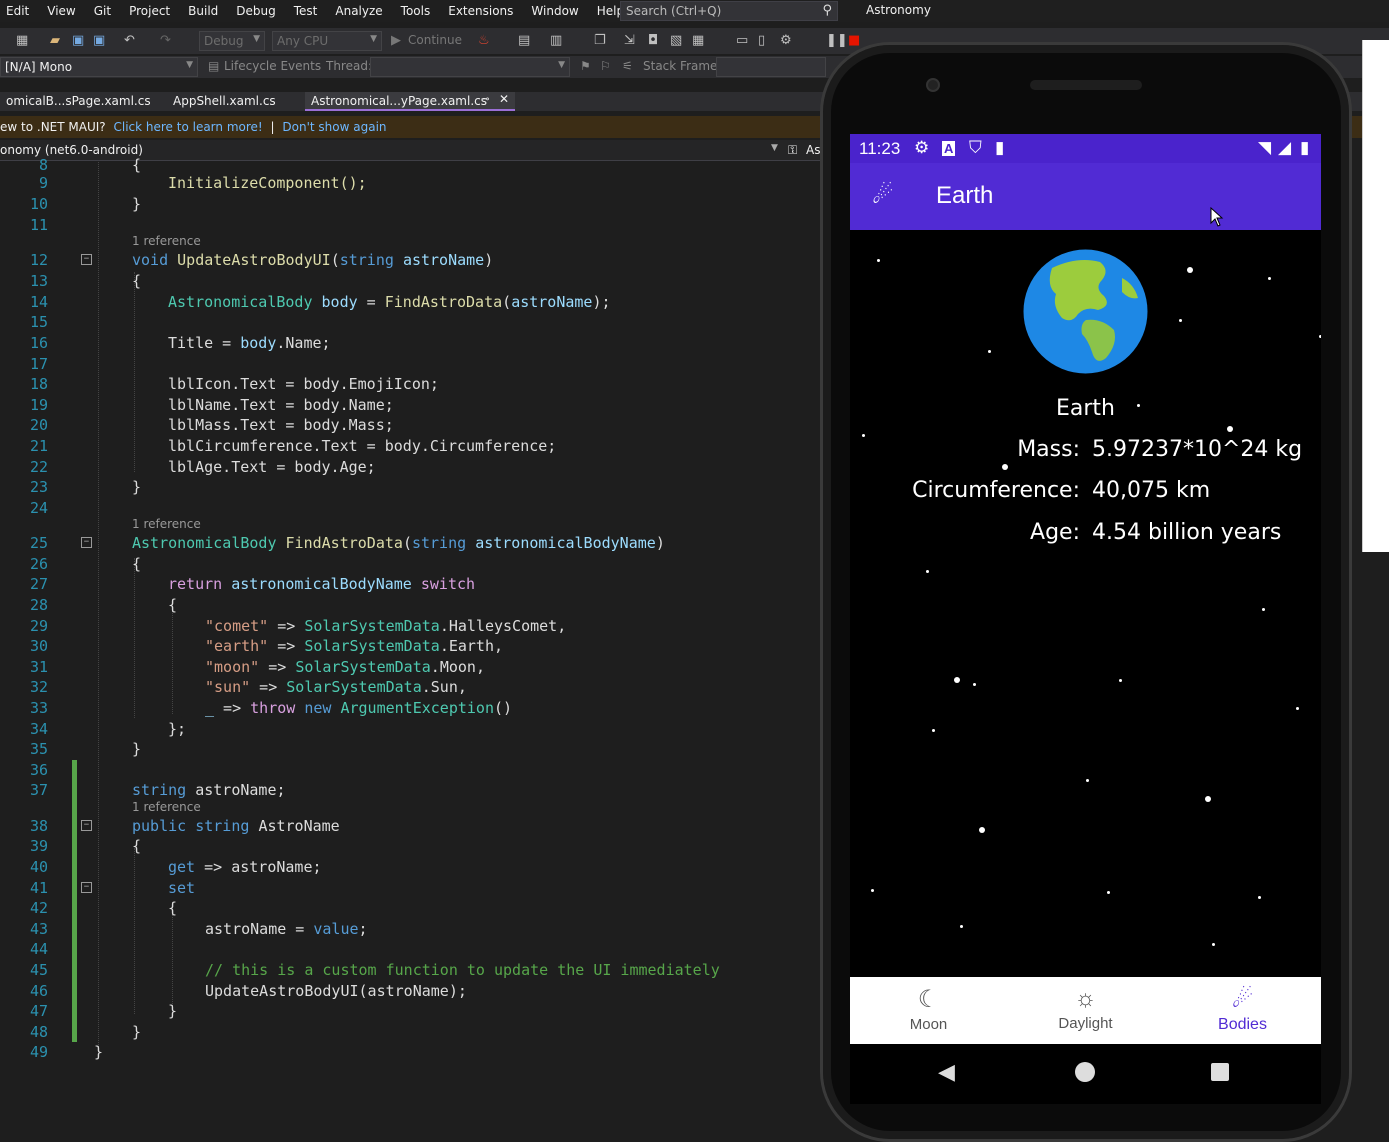  What do you see at coordinates (99, 67) in the screenshot?
I see `runtime-dropdown: [N/A] Mono ▼` at bounding box center [99, 67].